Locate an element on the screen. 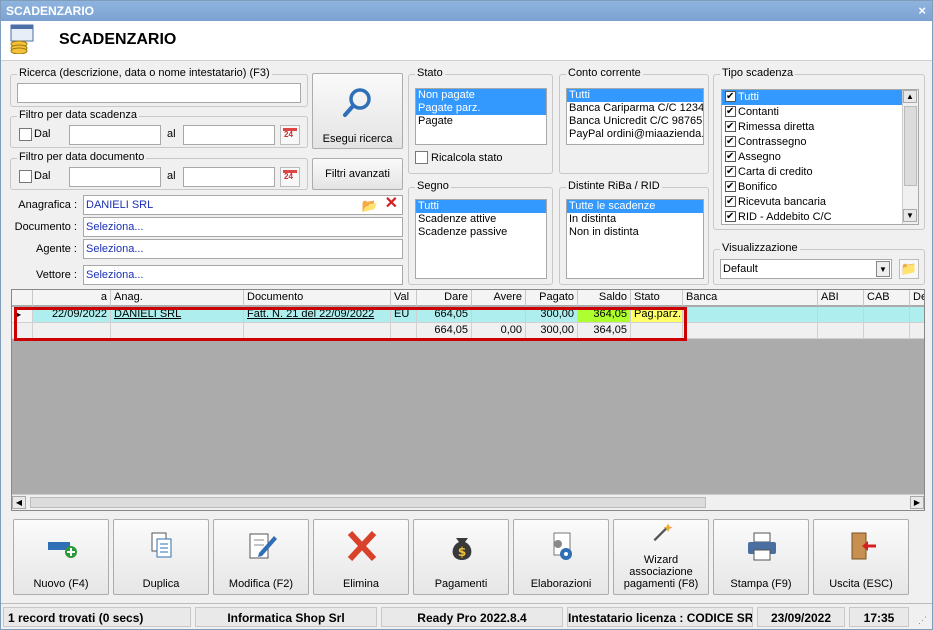 Image resolution: width=933 pixels, height=630 pixels. filter-doc-date-checkbox is located at coordinates (25, 176).